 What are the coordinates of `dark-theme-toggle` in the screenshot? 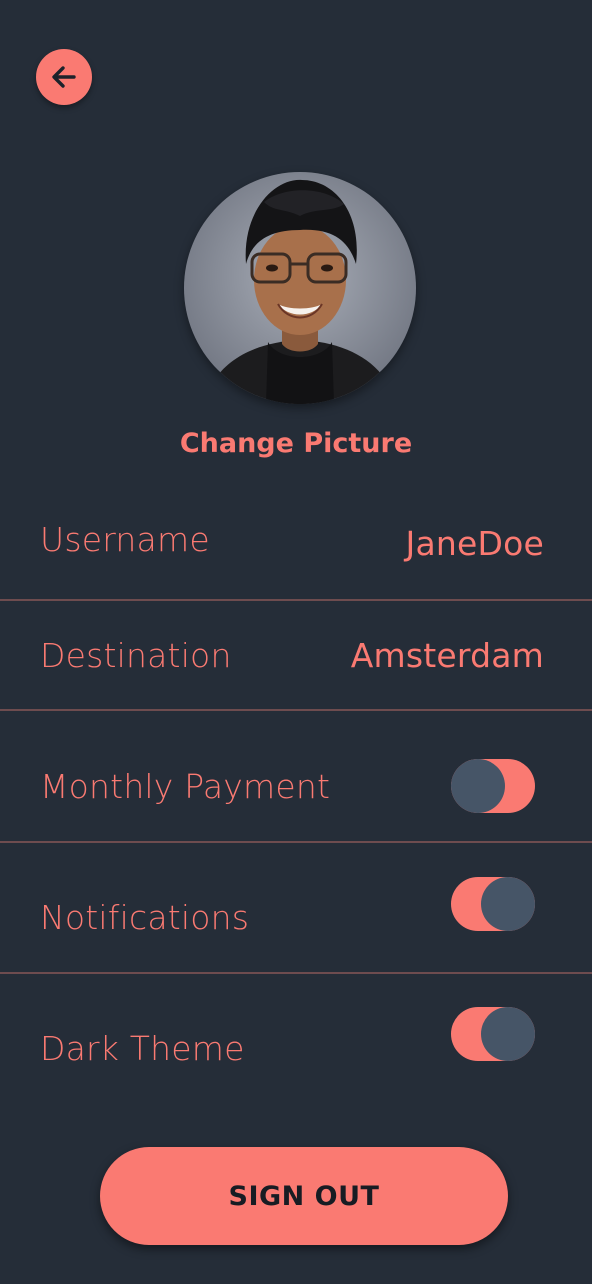 It's located at (493, 1034).